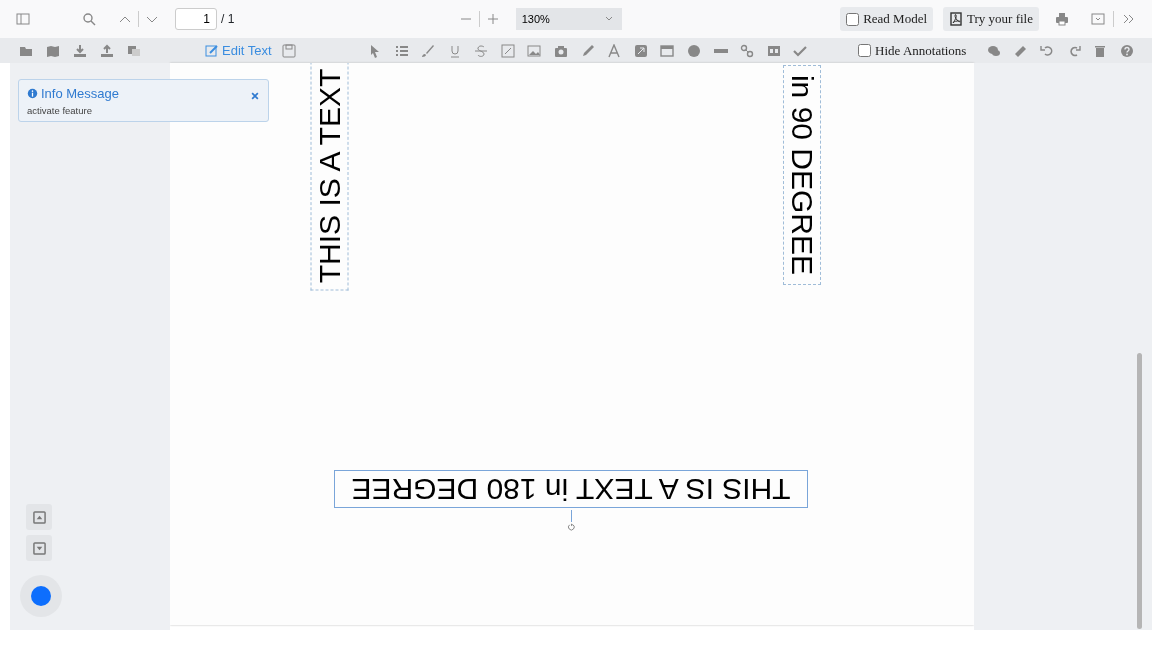 The height and width of the screenshot is (648, 1152). I want to click on page-count: / 1, so click(228, 19).